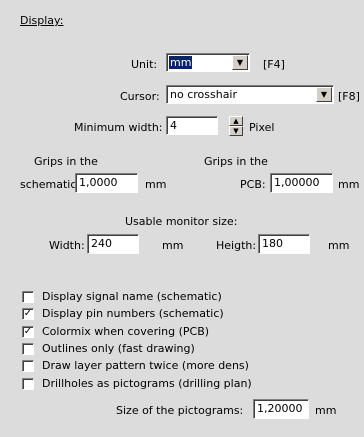 The width and height of the screenshot is (364, 437). I want to click on min-width-unit: Pixel, so click(262, 127).